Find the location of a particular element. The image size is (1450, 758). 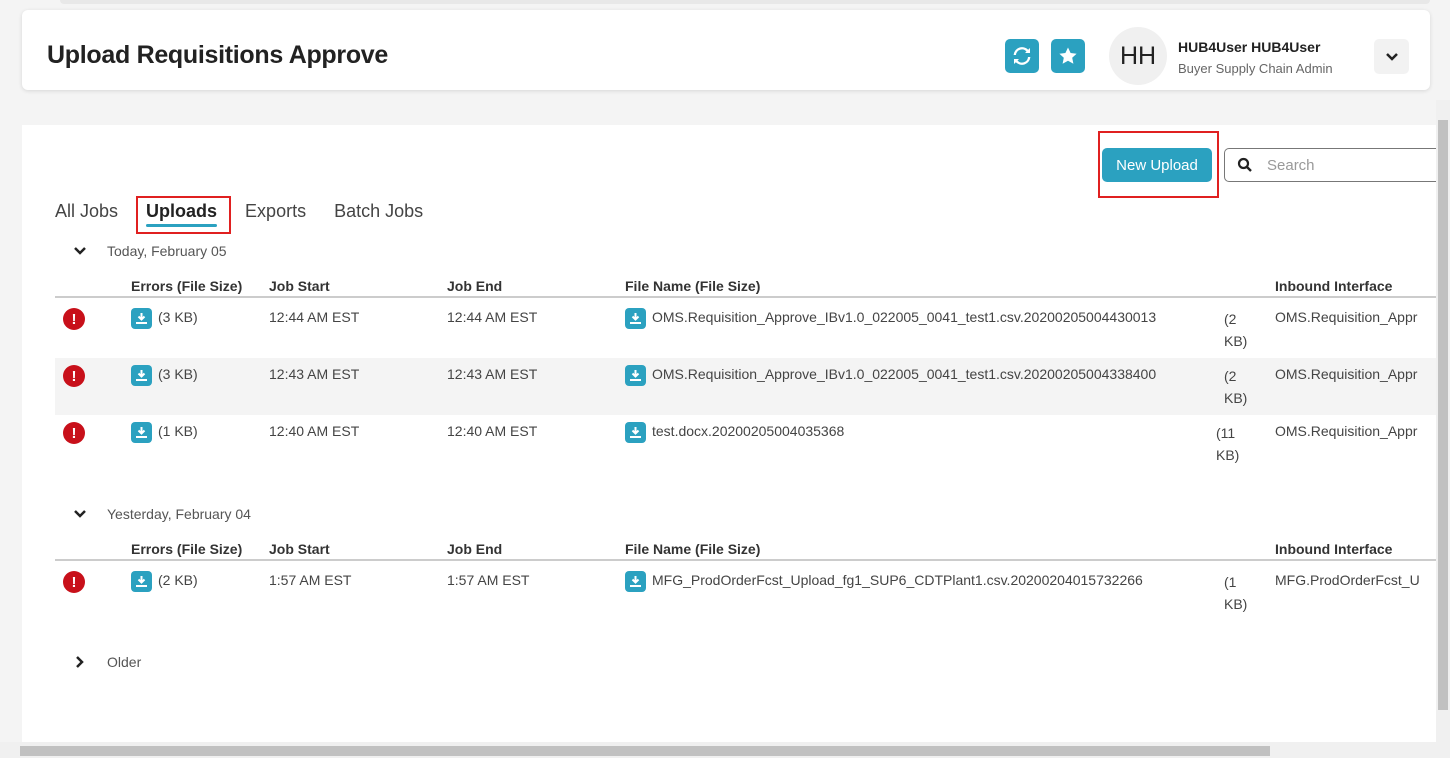

group-toggle: Yesterday, February 04 is located at coordinates (160, 514).